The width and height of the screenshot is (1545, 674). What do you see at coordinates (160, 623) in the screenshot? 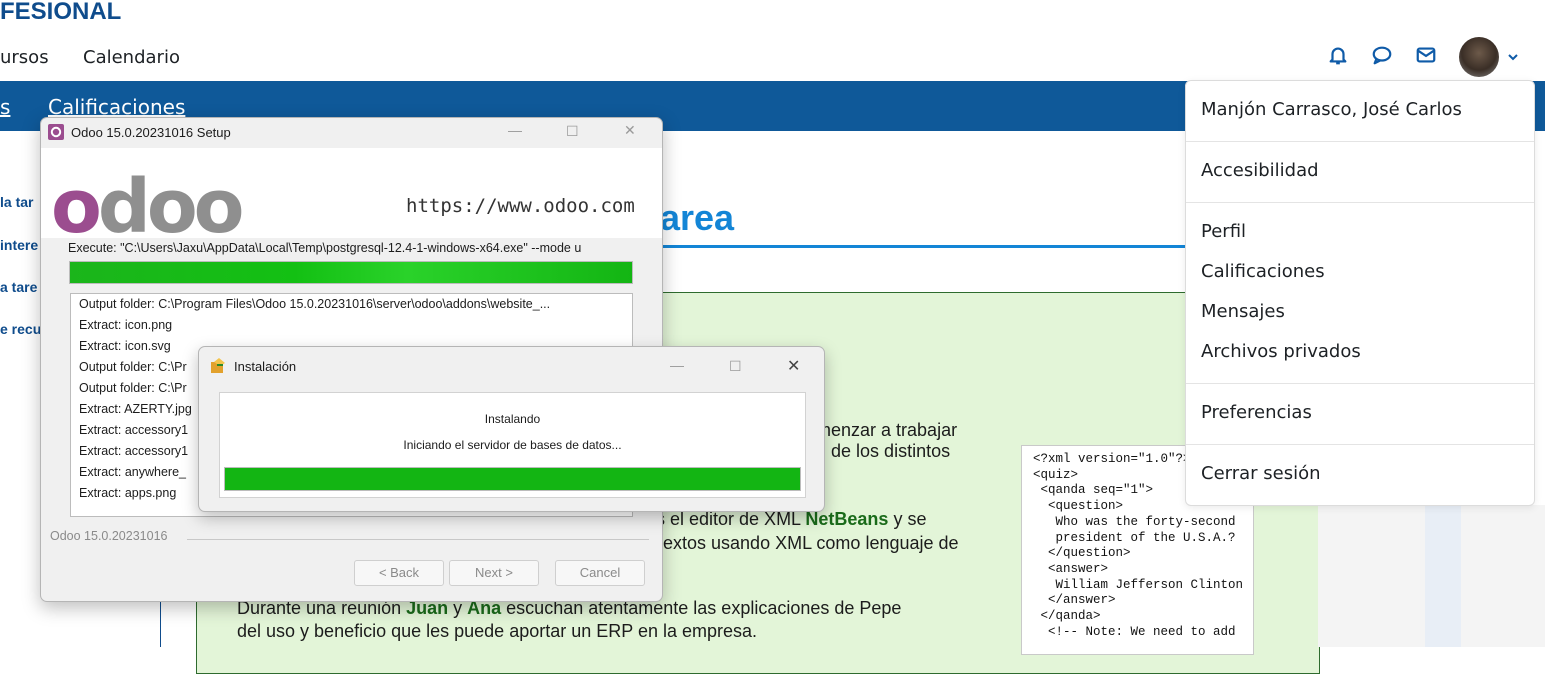
I see `divider` at bounding box center [160, 623].